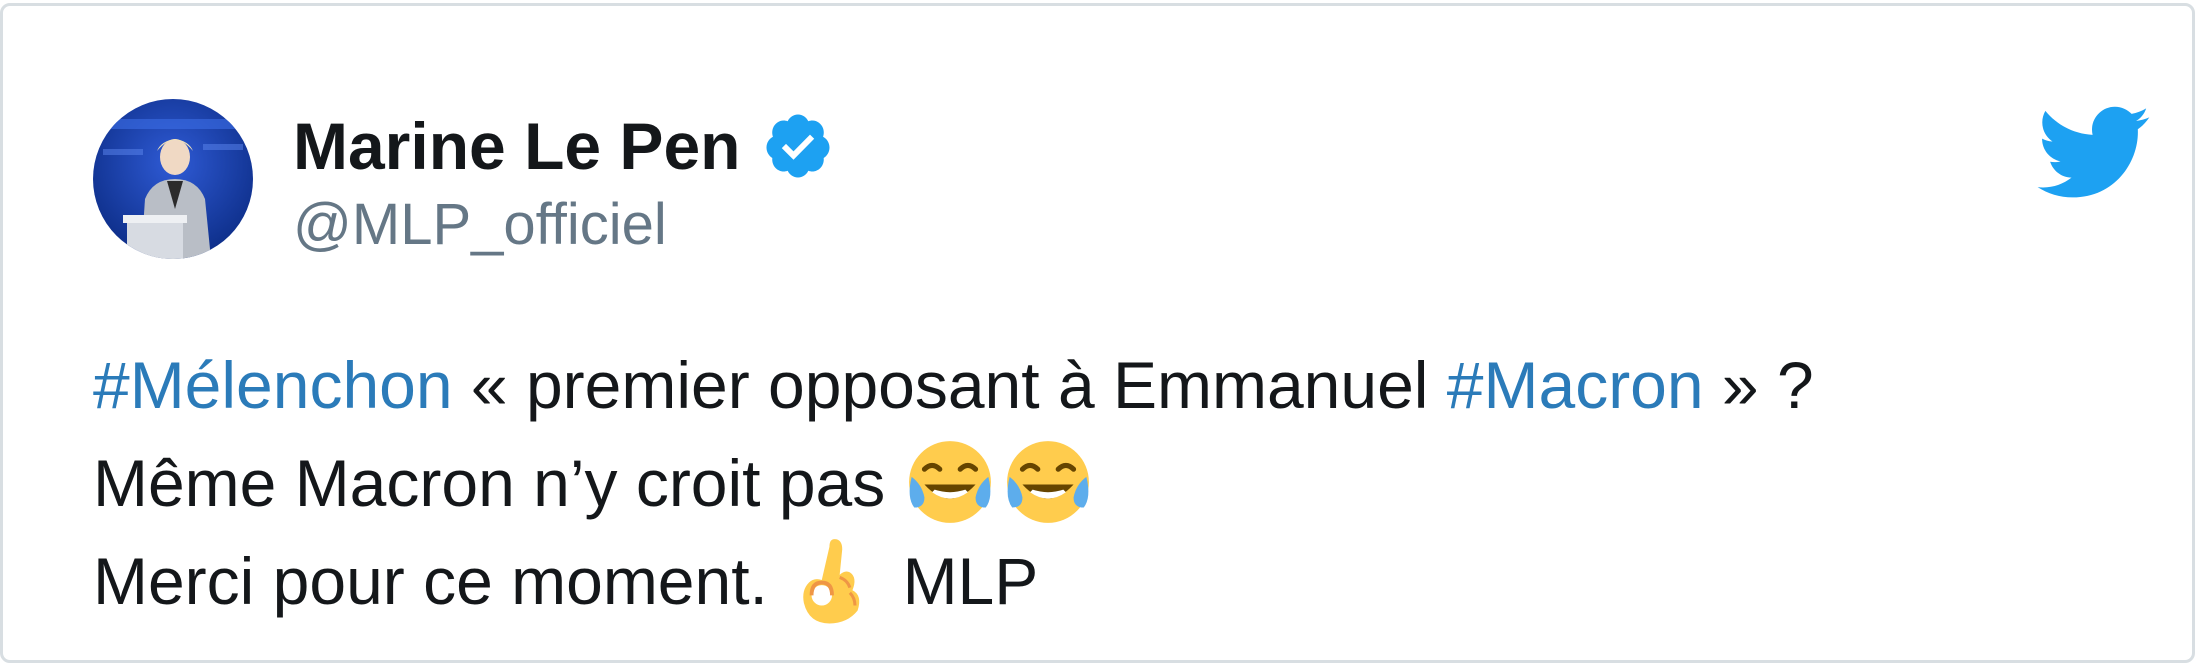 This screenshot has height=663, width=2200. What do you see at coordinates (832, 580) in the screenshot?
I see `ok-hand-emoji-icon` at bounding box center [832, 580].